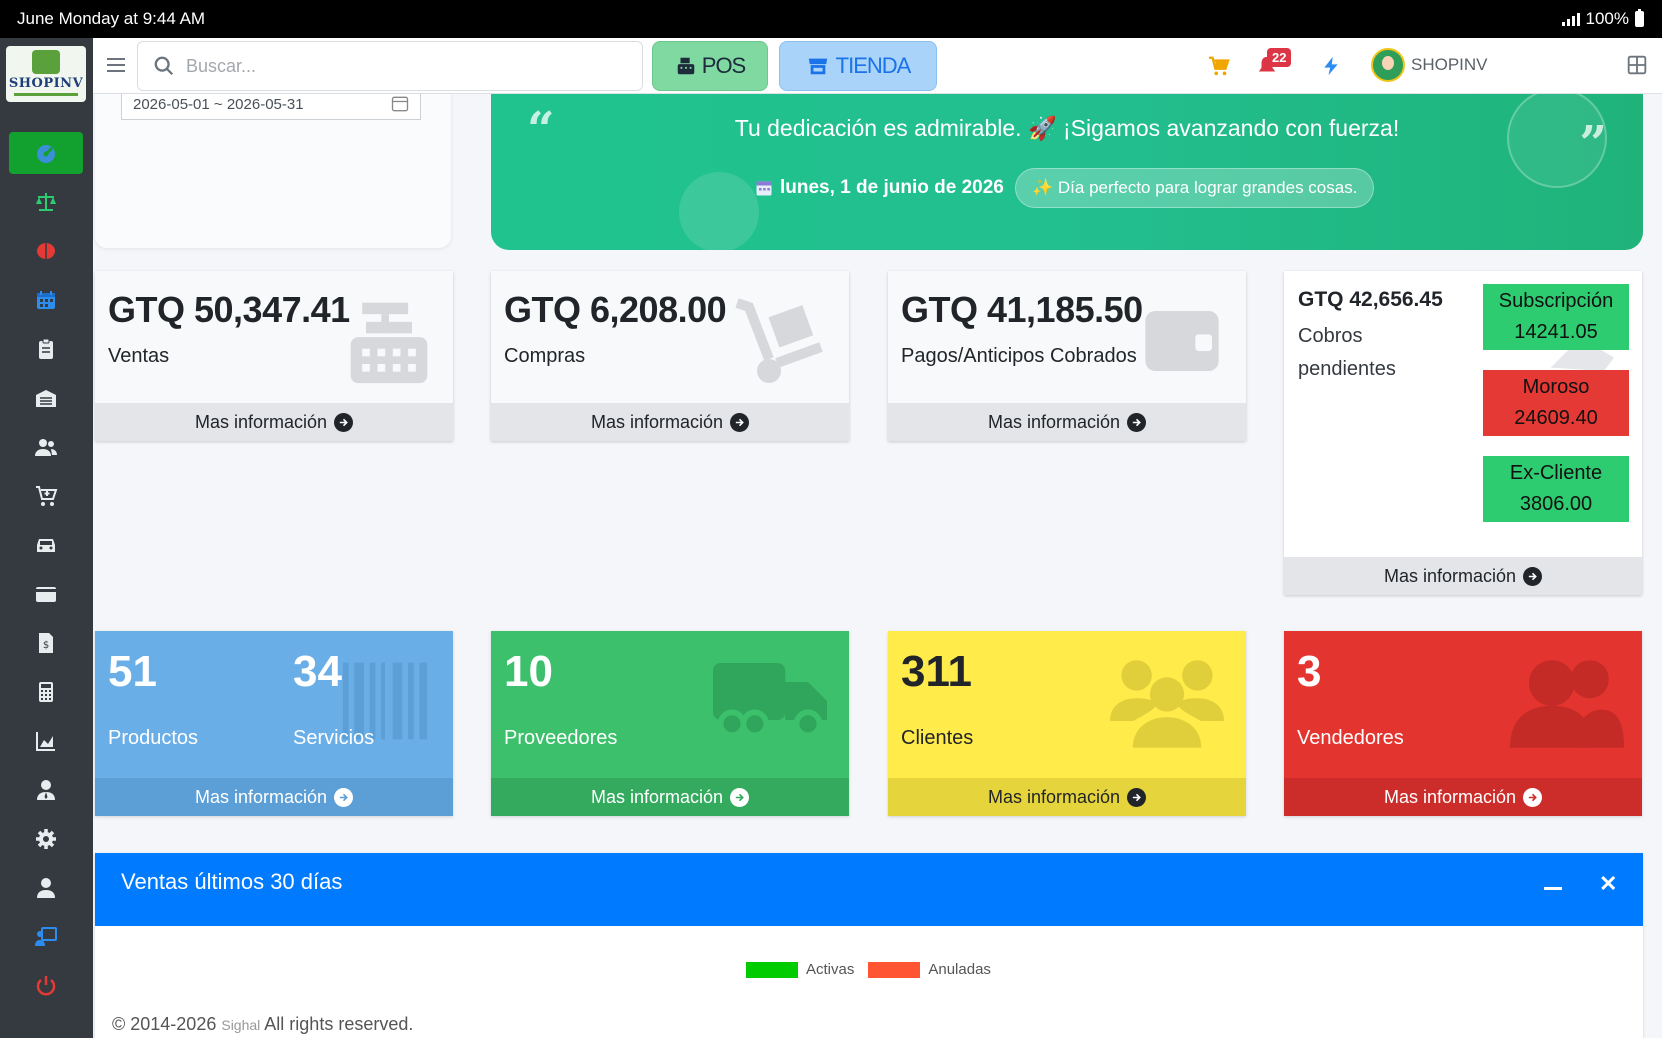  Describe the element at coordinates (116, 65) in the screenshot. I see `menu-toggle-icon` at that location.